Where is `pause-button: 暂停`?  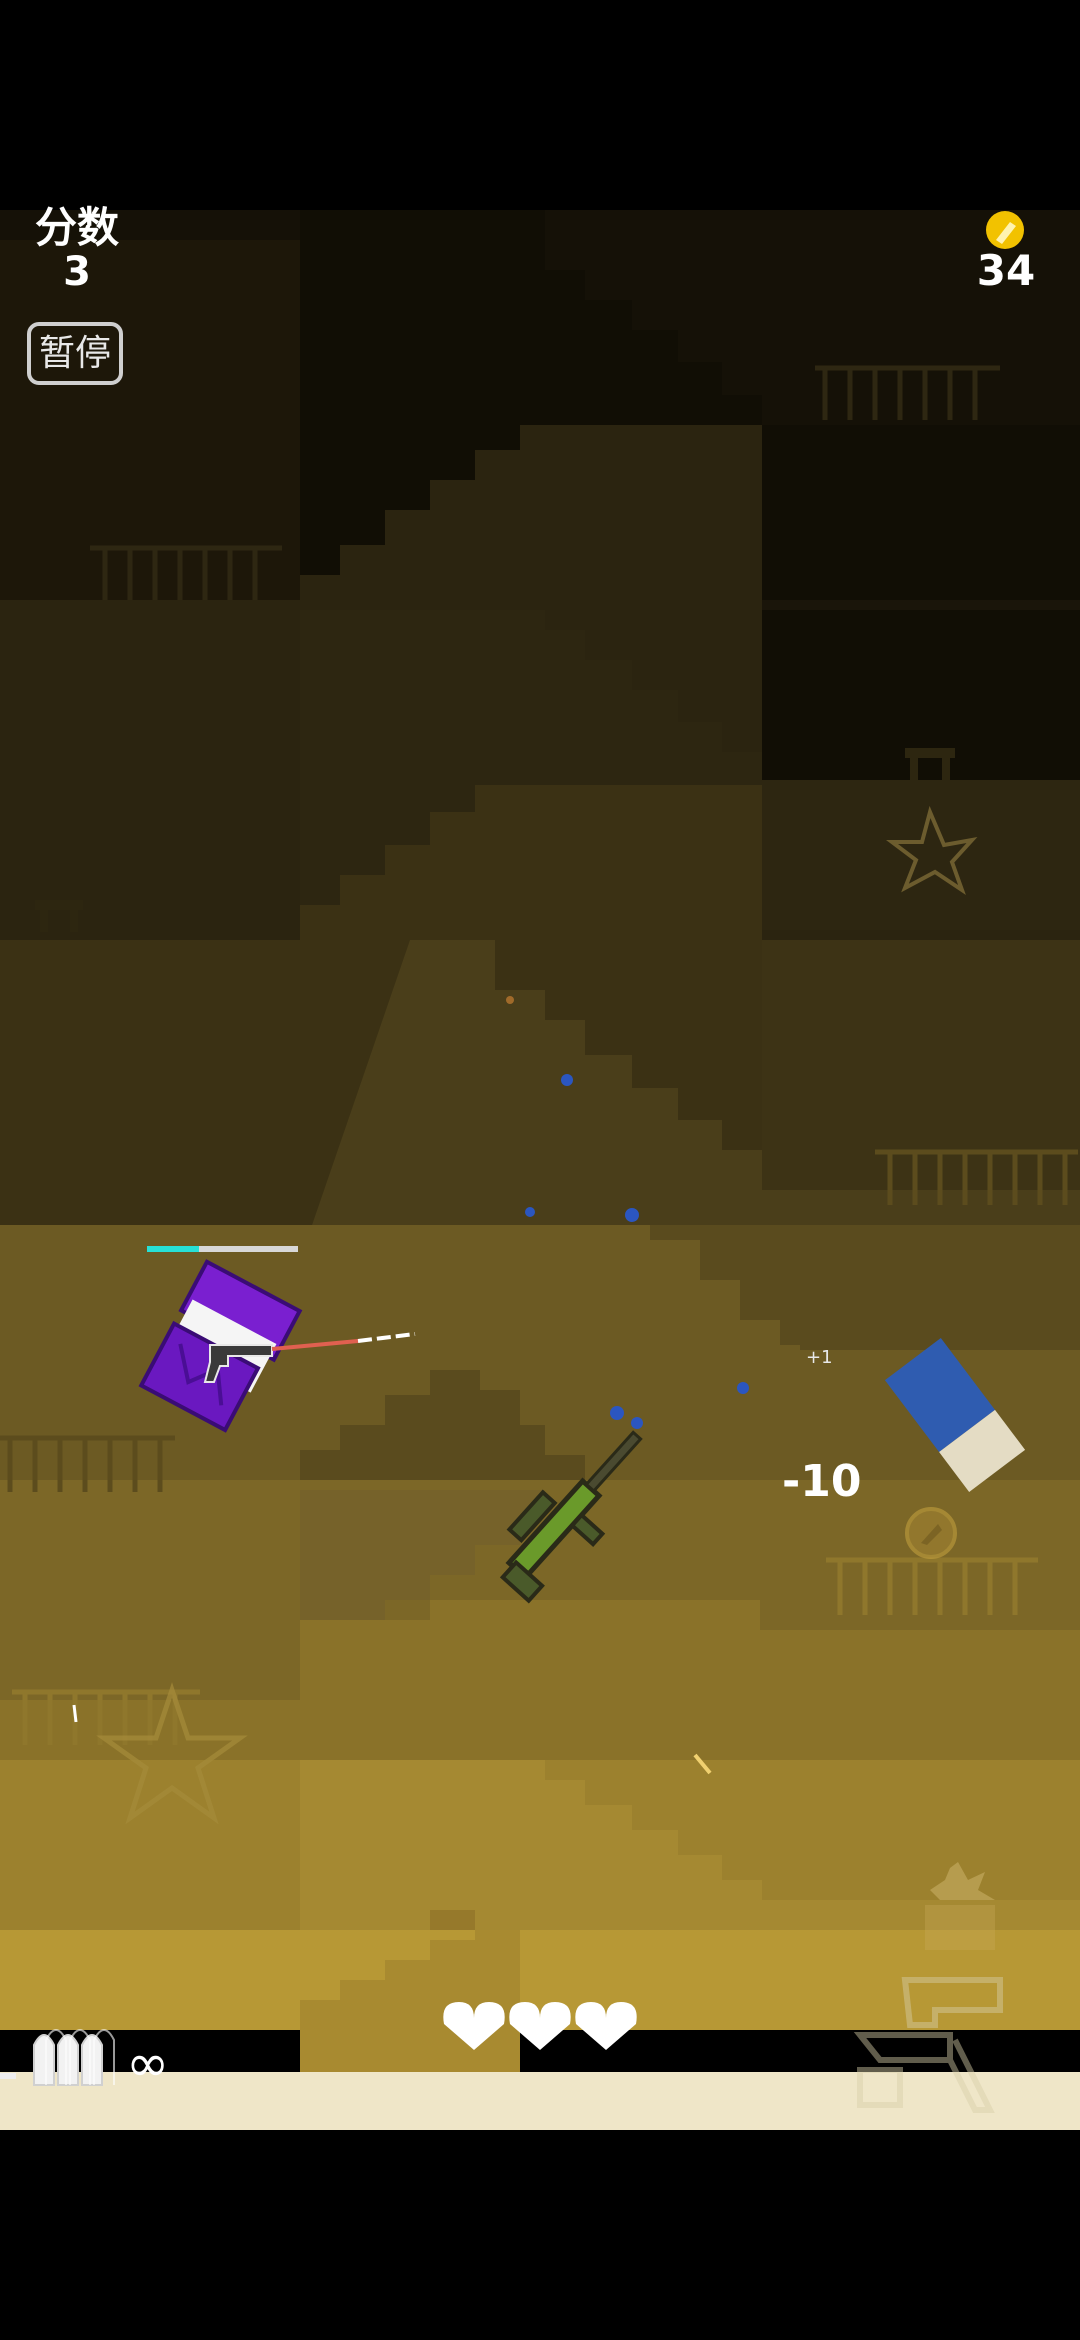 pause-button: 暂停 is located at coordinates (75, 353).